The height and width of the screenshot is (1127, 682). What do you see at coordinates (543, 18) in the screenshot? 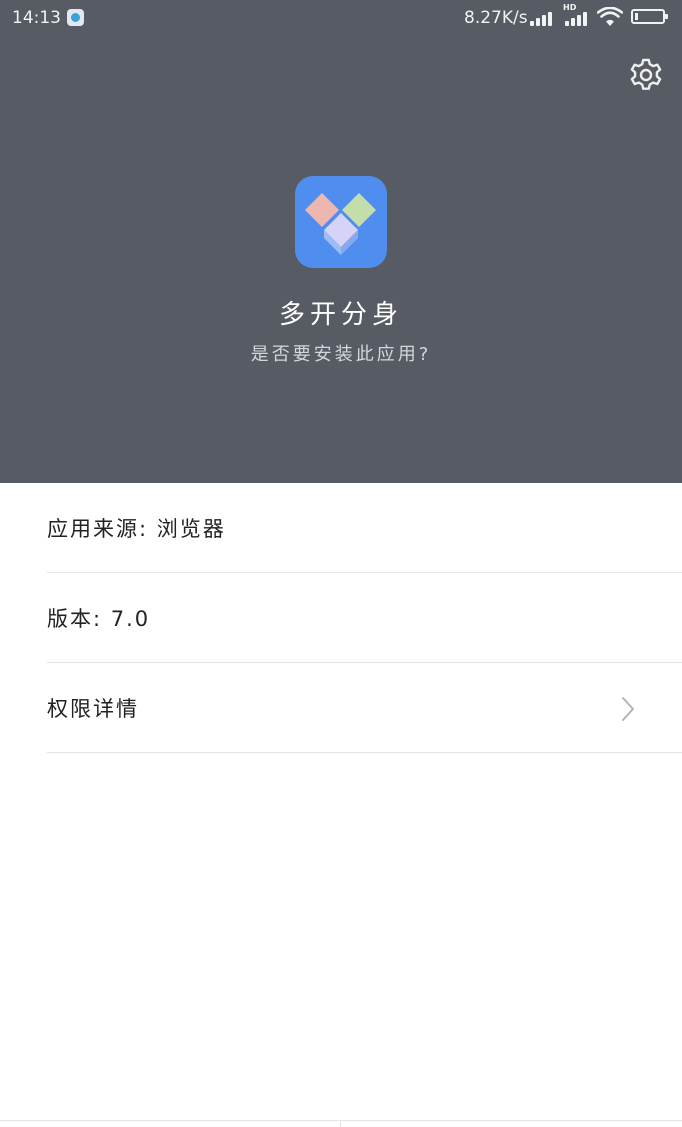
I see `signal-icon` at bounding box center [543, 18].